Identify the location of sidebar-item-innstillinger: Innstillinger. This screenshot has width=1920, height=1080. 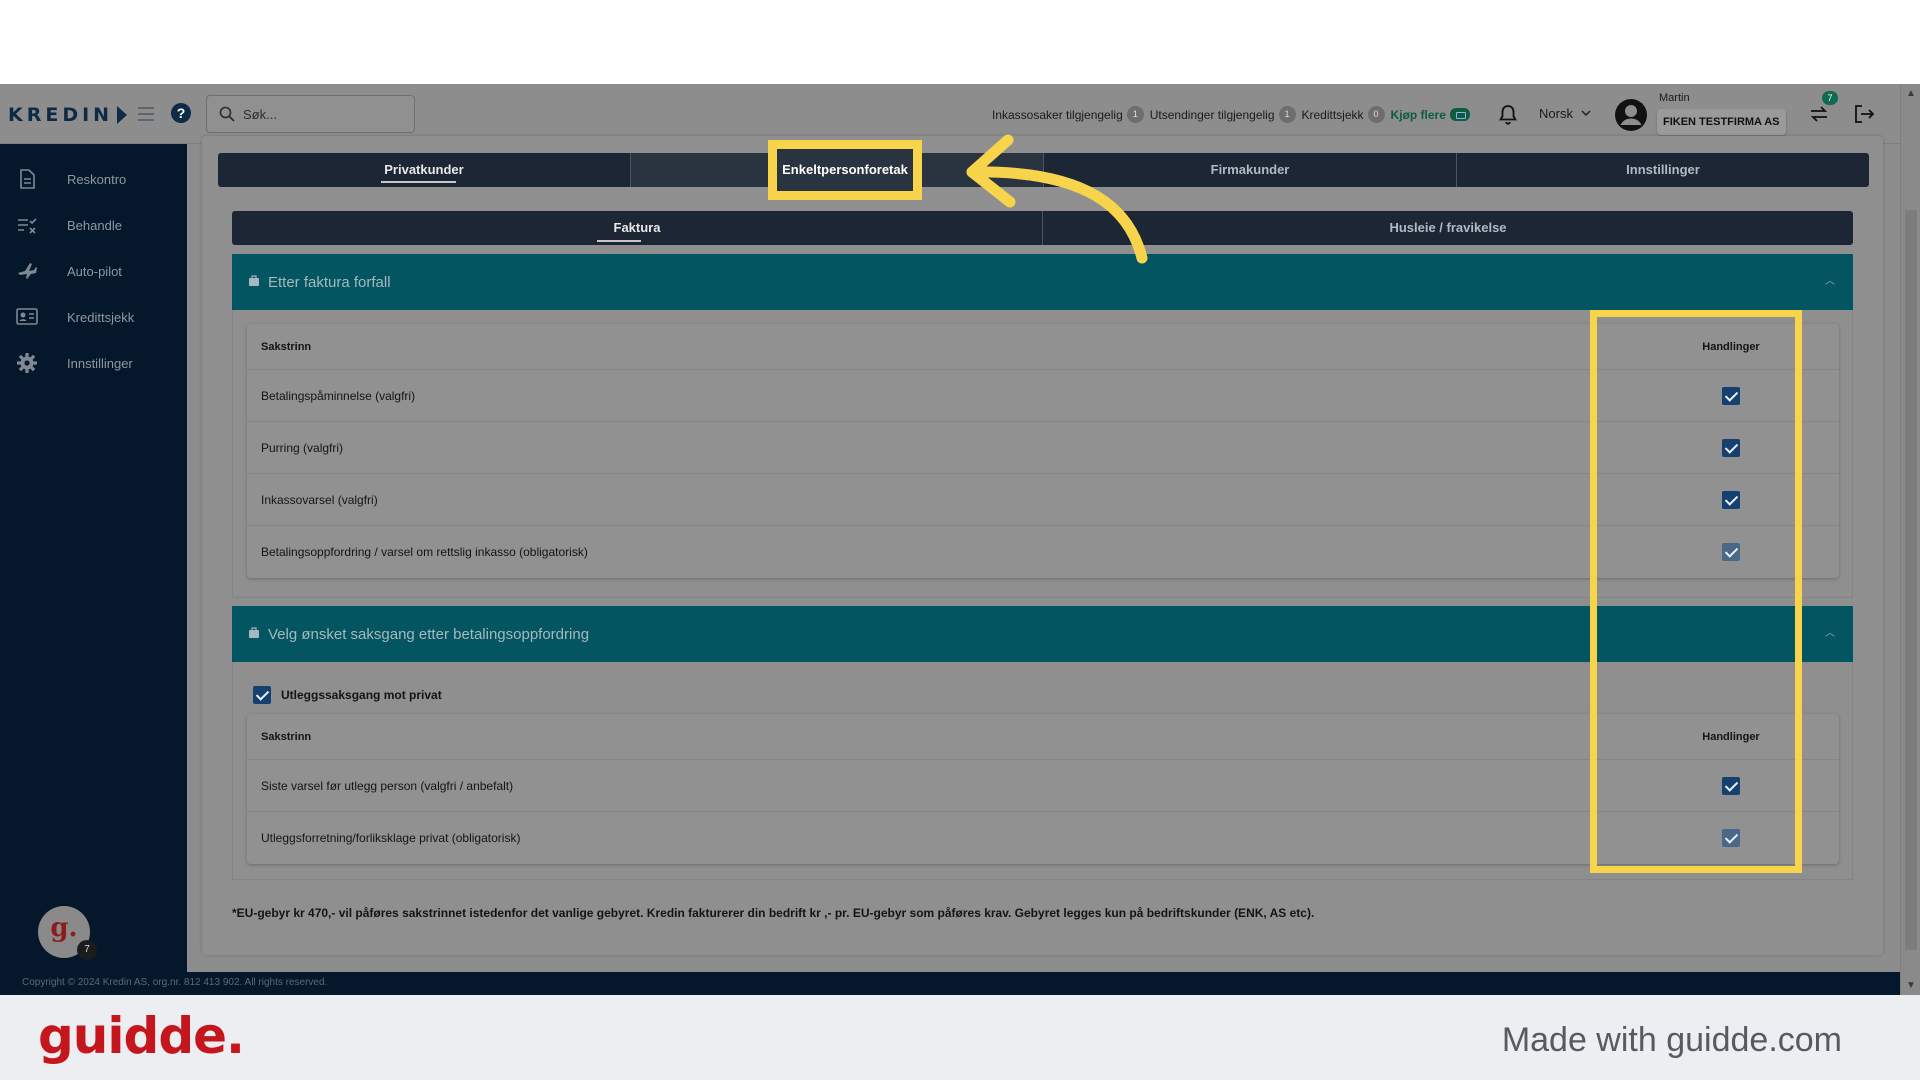
(93, 363).